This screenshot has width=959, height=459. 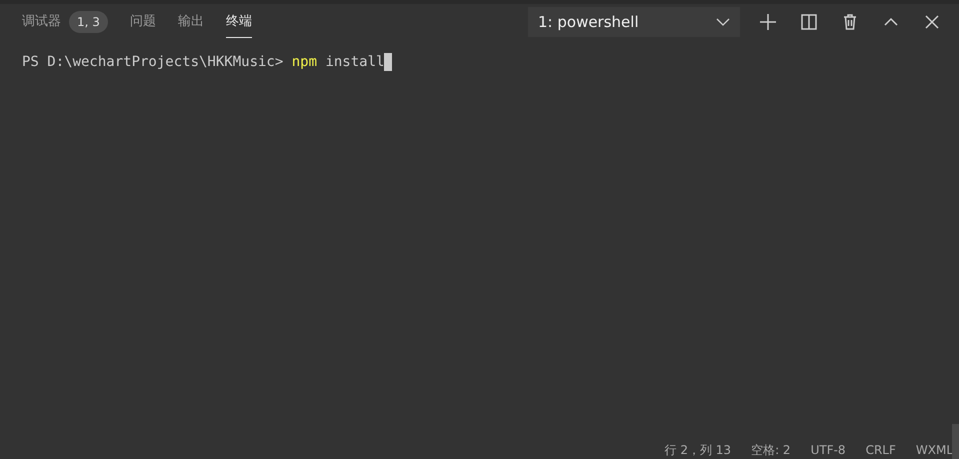 I want to click on status-item: 空格: 2, so click(x=771, y=450).